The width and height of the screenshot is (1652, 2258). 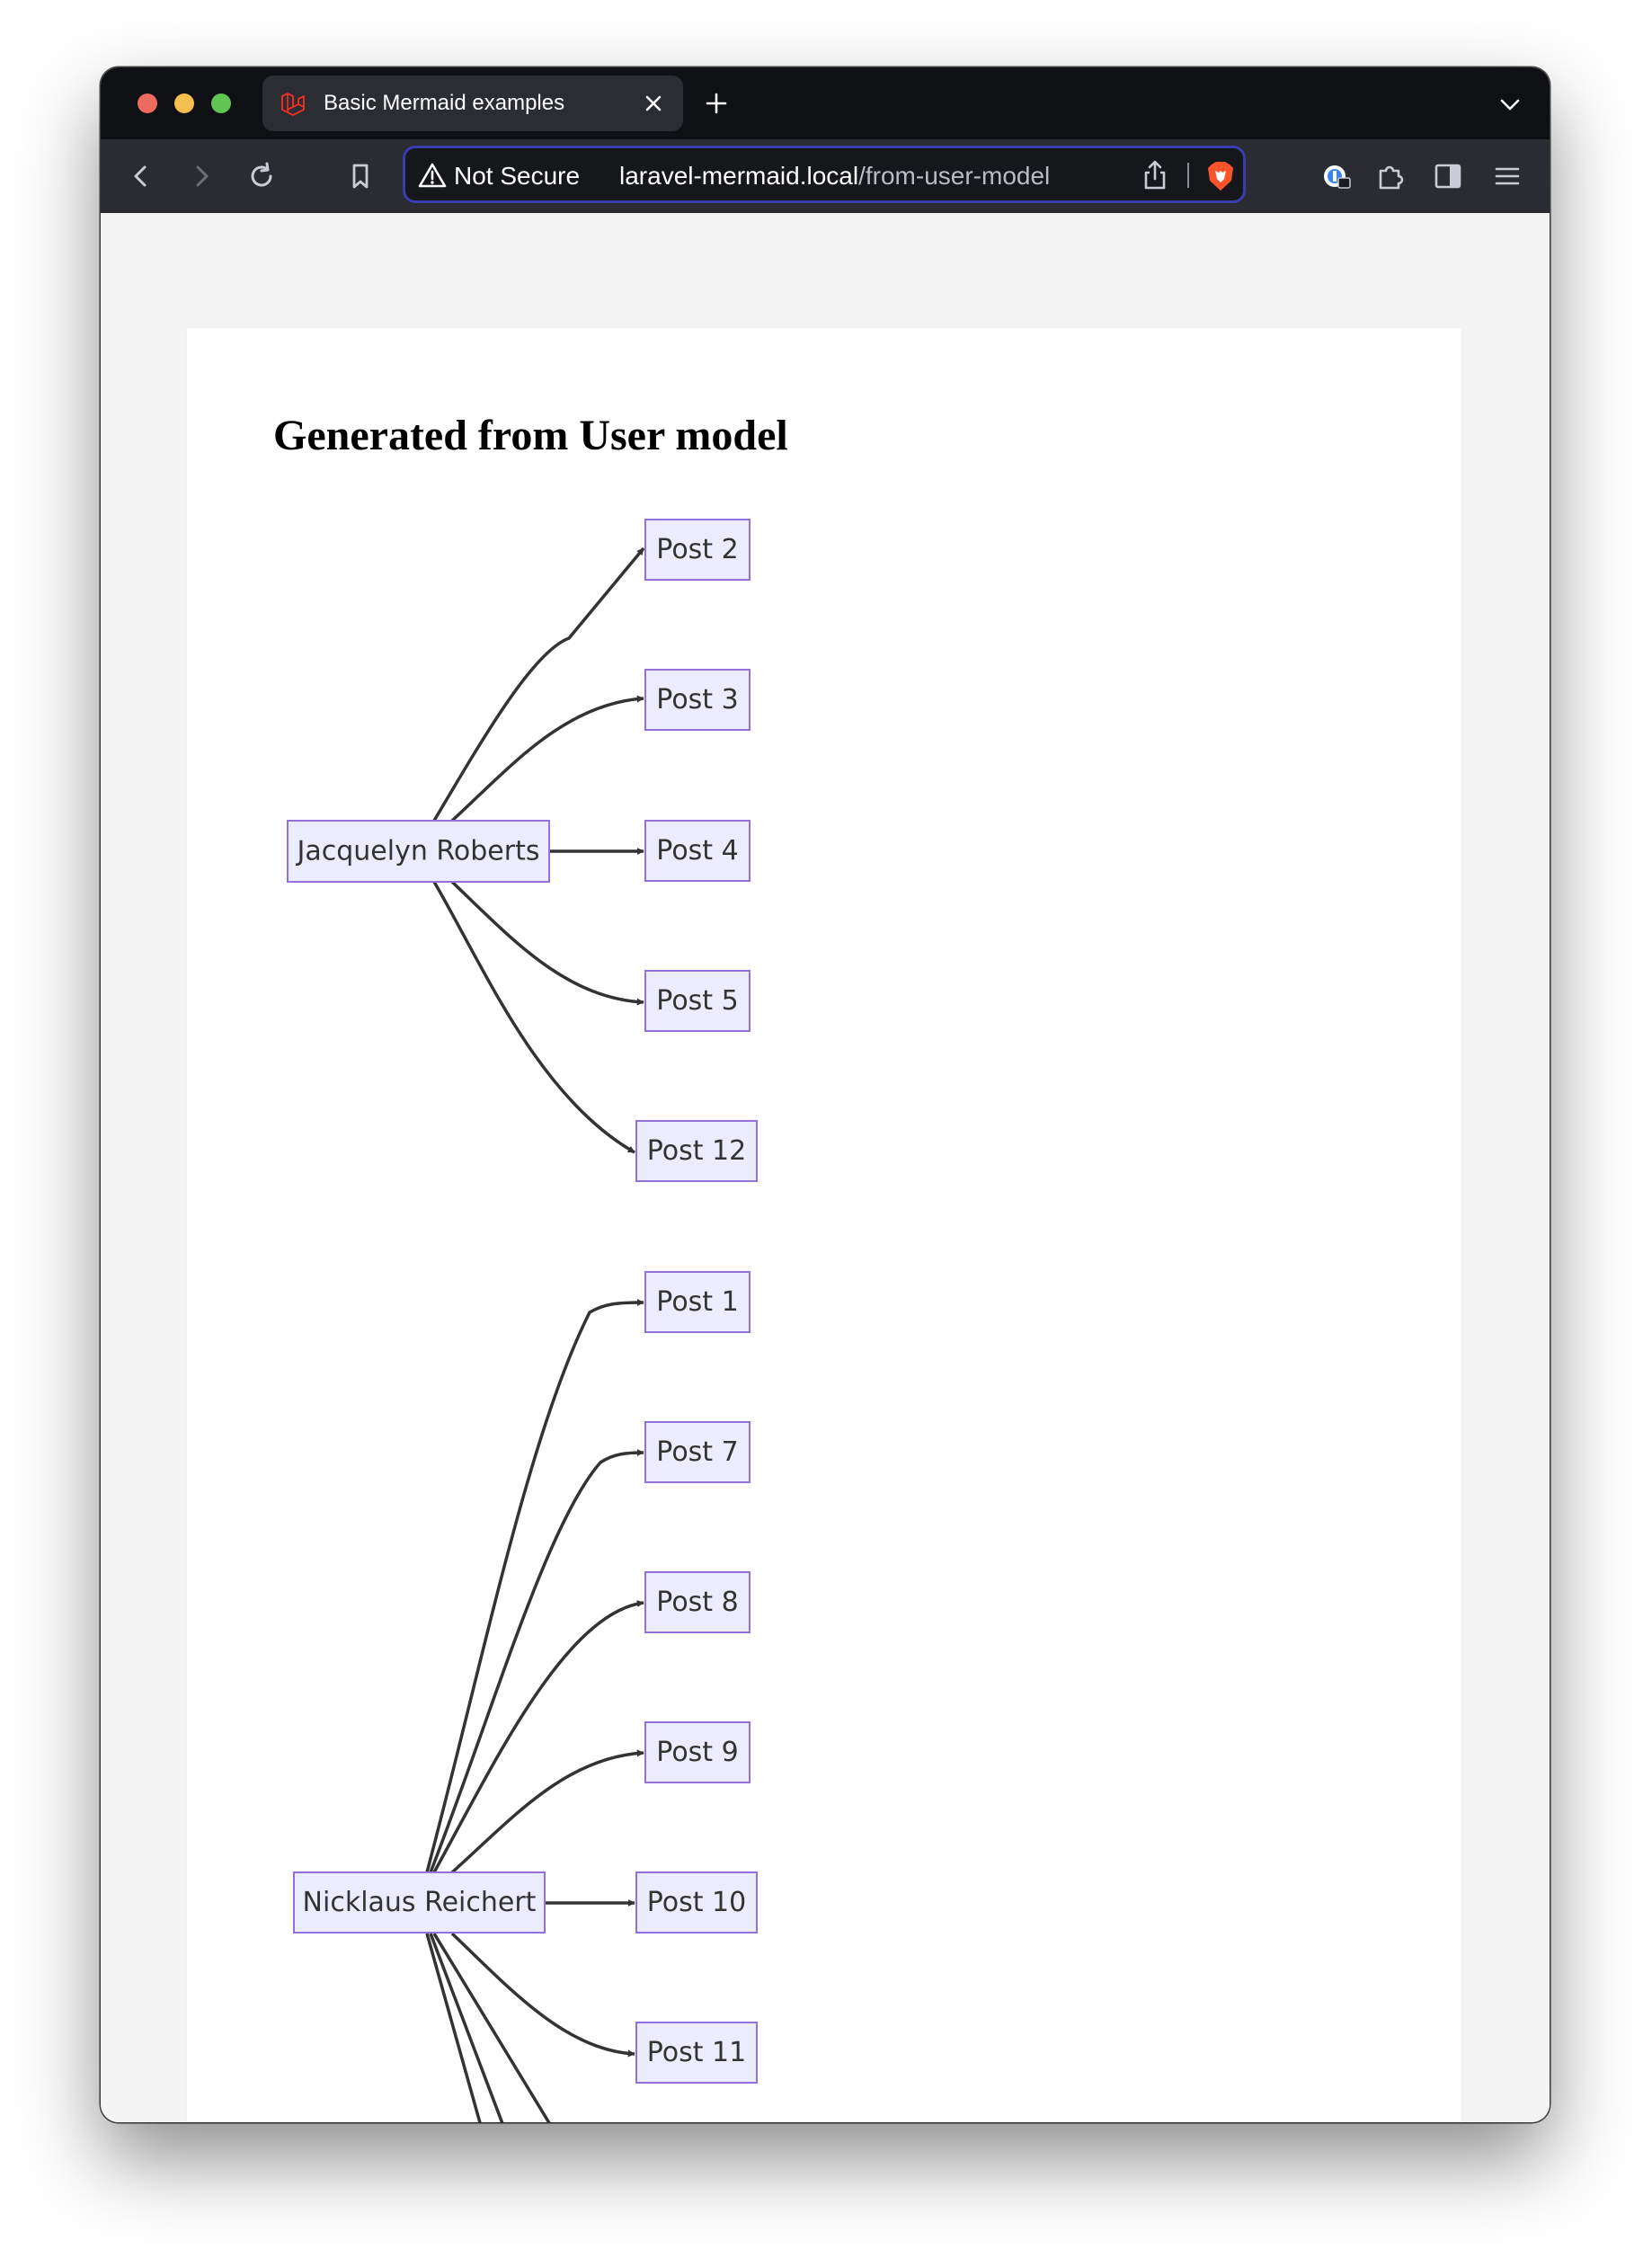 I want to click on node-label: Jacquelyn Roberts, so click(x=418, y=851).